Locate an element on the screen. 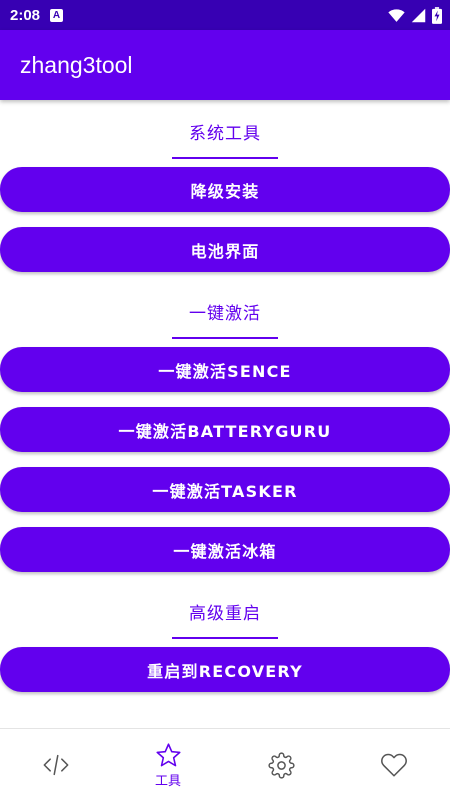 The width and height of the screenshot is (450, 800). battery-charging-icon is located at coordinates (437, 15).